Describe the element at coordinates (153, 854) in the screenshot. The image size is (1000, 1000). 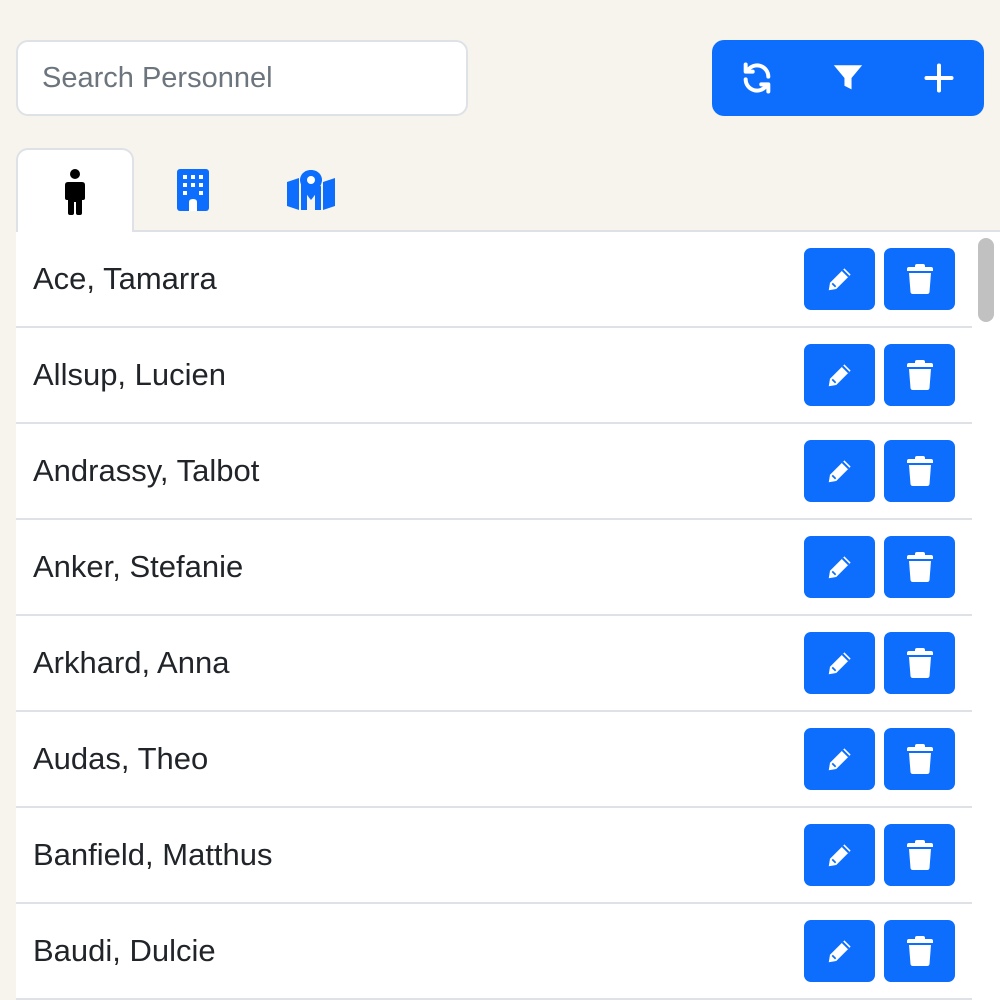
I see `person-name: Banfield, Matthus` at that location.